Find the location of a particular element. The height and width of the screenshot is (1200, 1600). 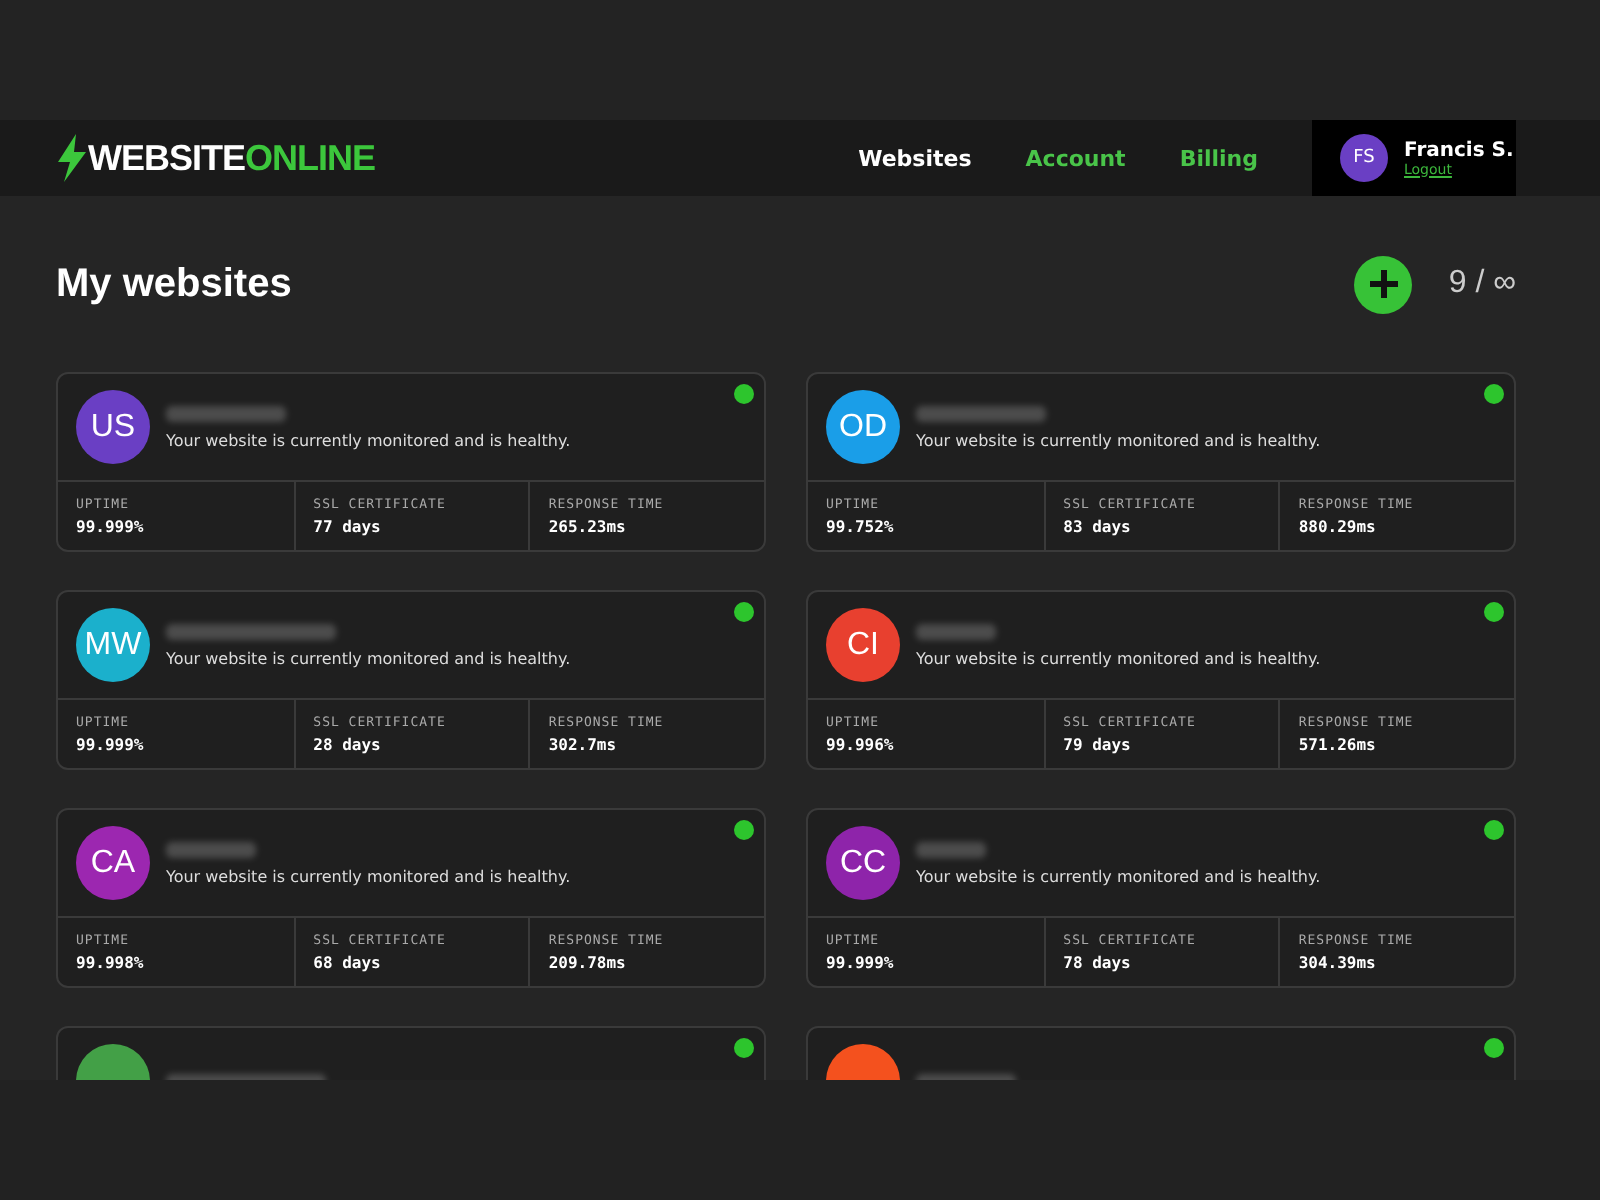

logo-text: WEBSITE is located at coordinates (167, 158).